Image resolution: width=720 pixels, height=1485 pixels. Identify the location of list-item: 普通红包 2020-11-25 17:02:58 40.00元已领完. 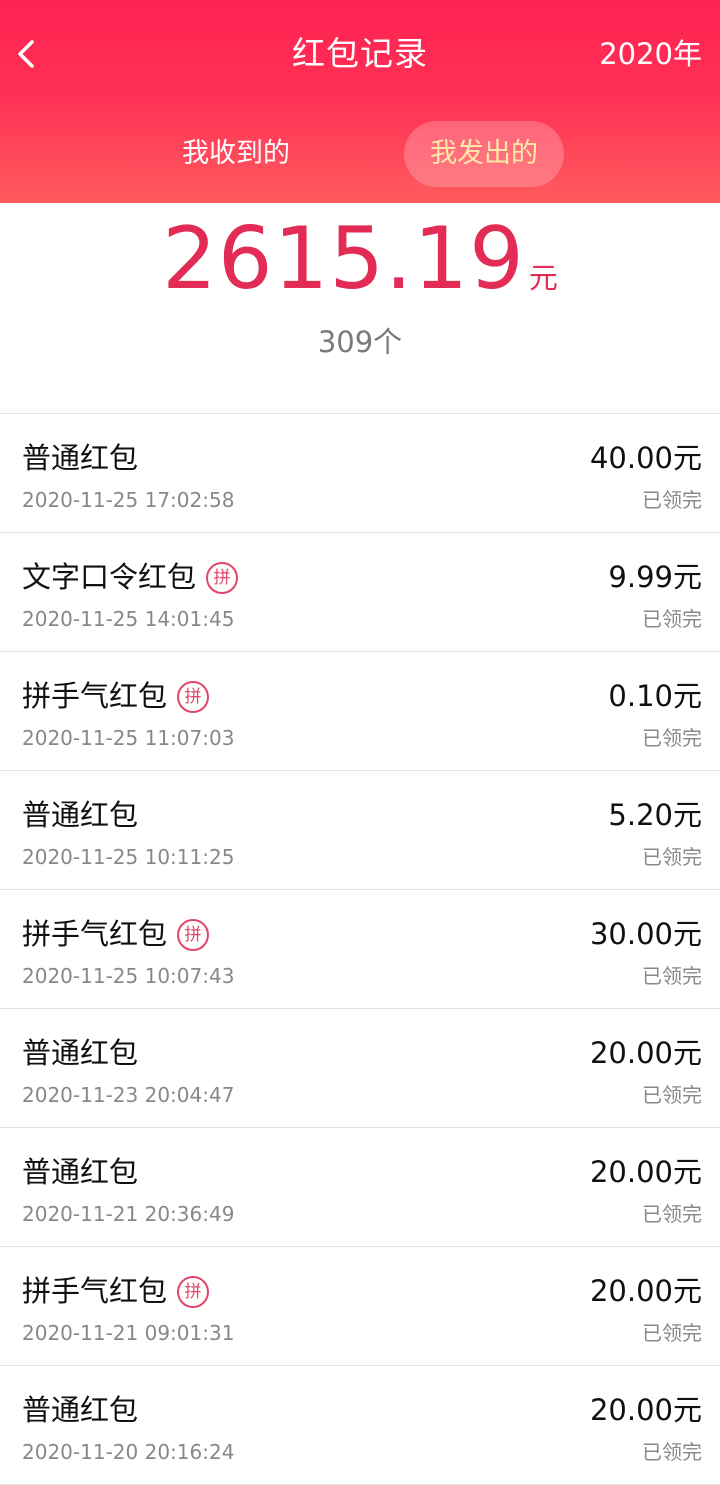
(360, 473).